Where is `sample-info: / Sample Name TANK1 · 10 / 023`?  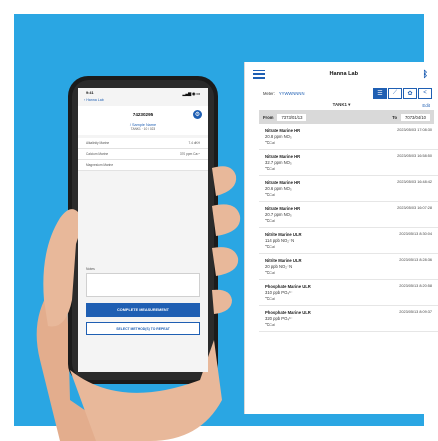 sample-info: / Sample Name TANK1 · 10 / 023 is located at coordinates (143, 128).